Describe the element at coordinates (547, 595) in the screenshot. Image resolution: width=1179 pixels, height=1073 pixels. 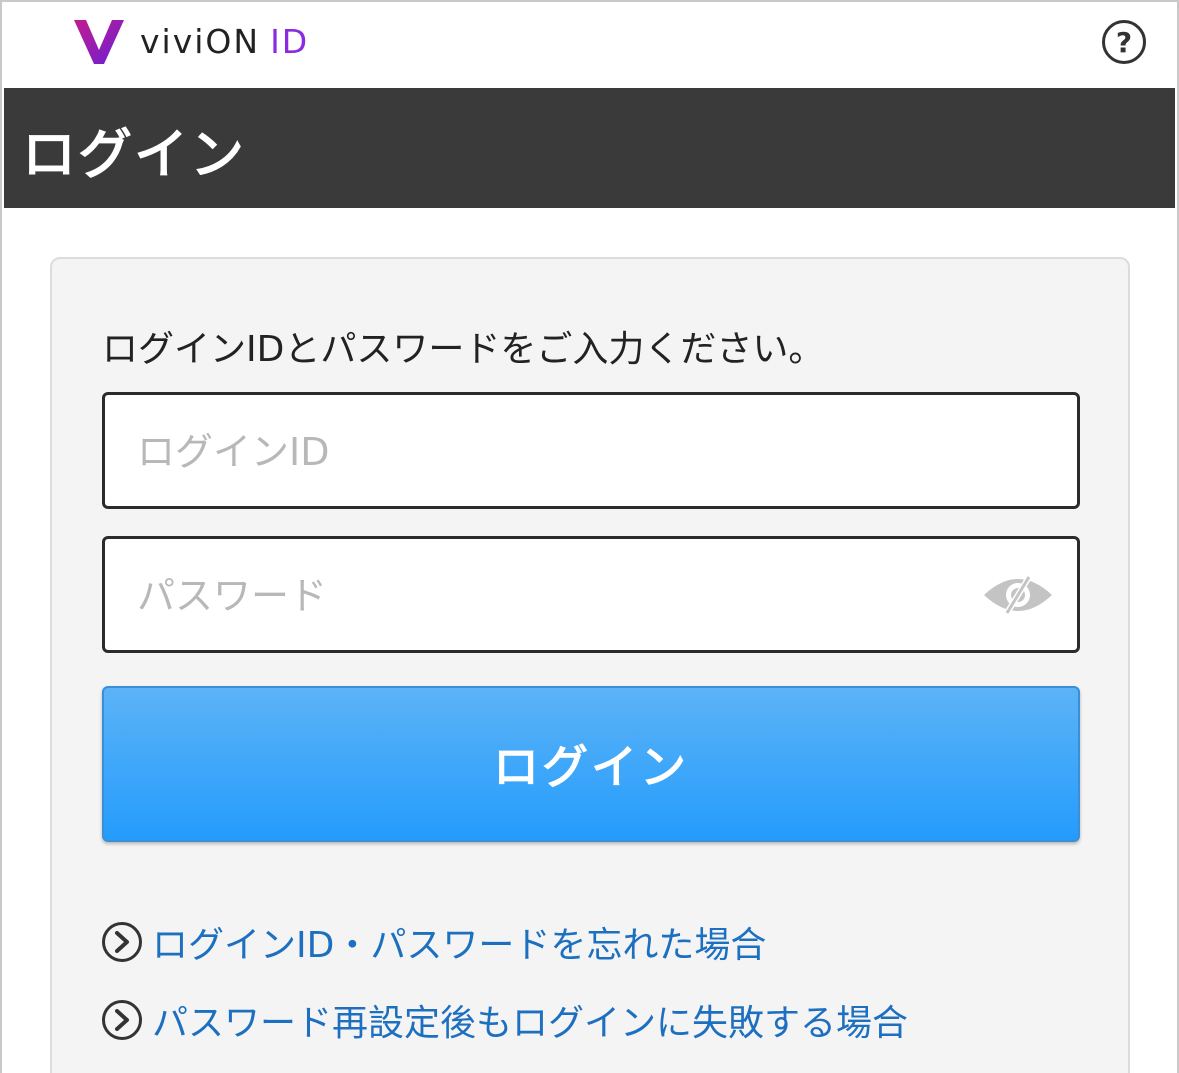
I see `password-input` at that location.